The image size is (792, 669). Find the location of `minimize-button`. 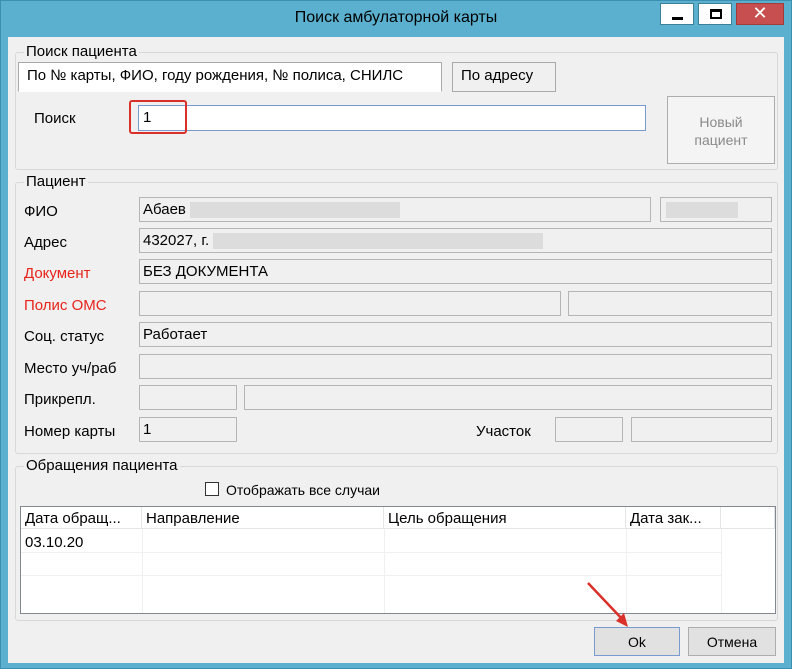

minimize-button is located at coordinates (677, 14).